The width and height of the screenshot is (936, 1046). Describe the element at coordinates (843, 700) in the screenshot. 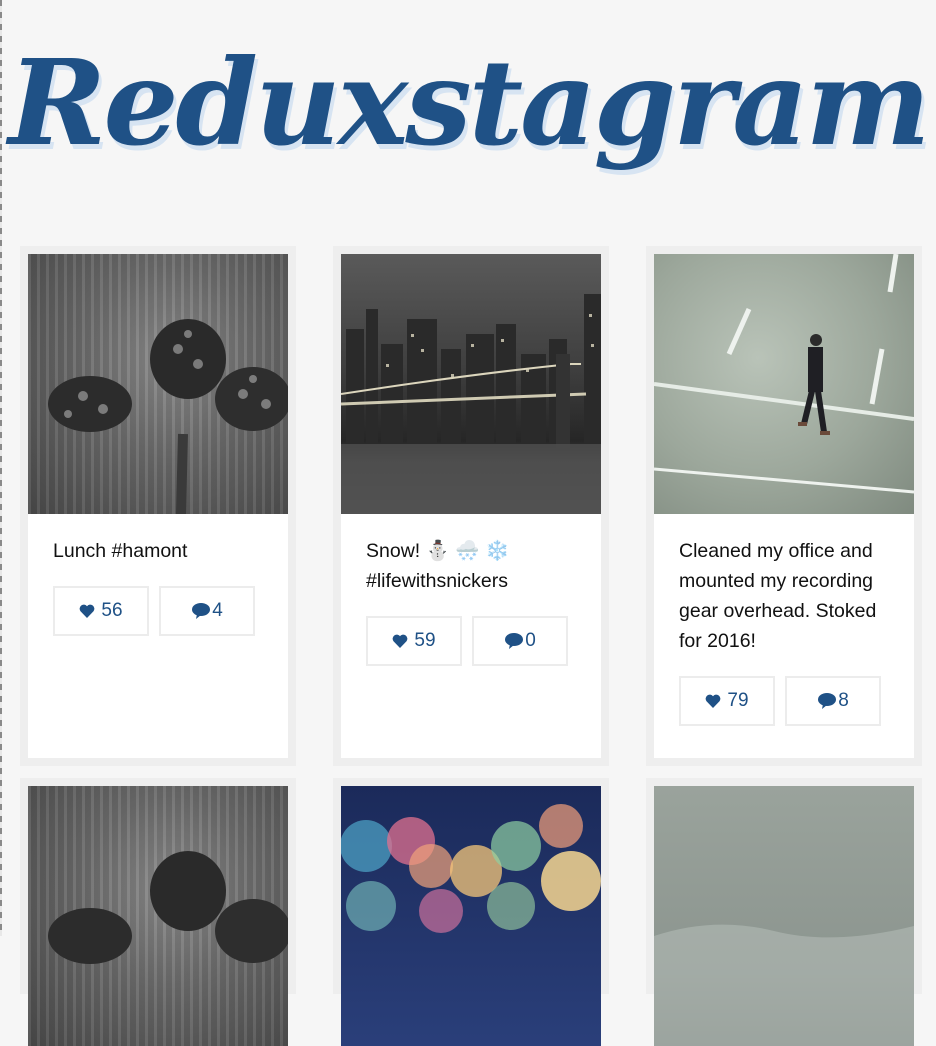

I see `comment-count: 8` at that location.